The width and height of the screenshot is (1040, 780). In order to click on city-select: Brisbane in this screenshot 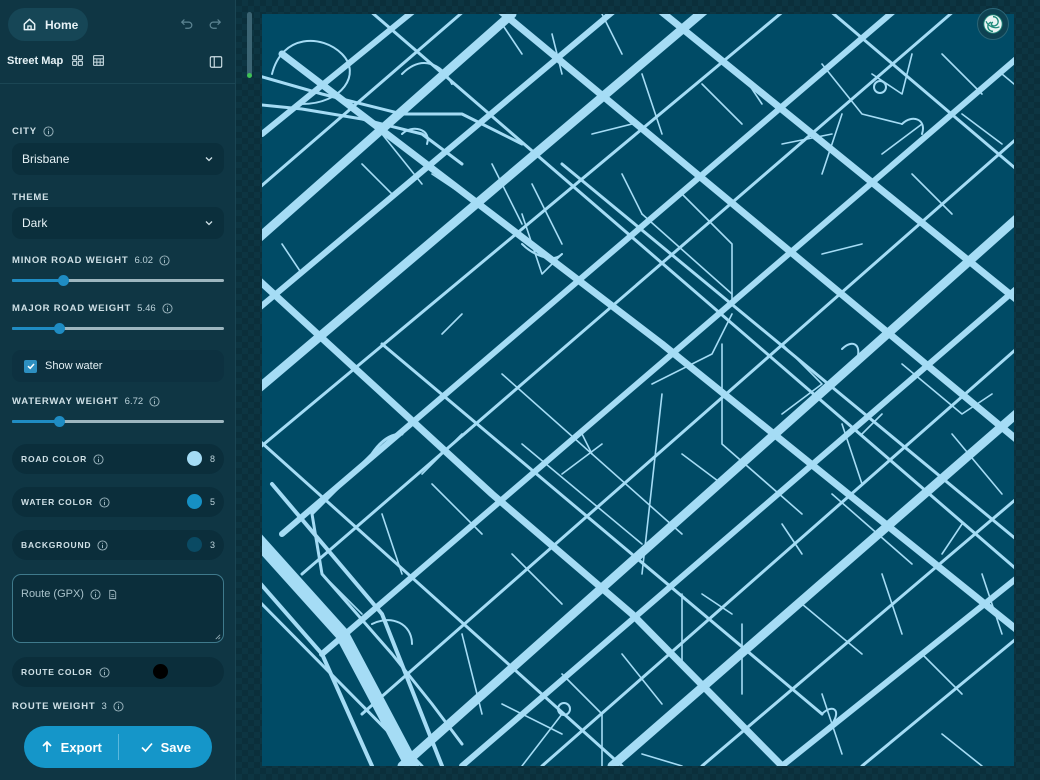, I will do `click(118, 159)`.